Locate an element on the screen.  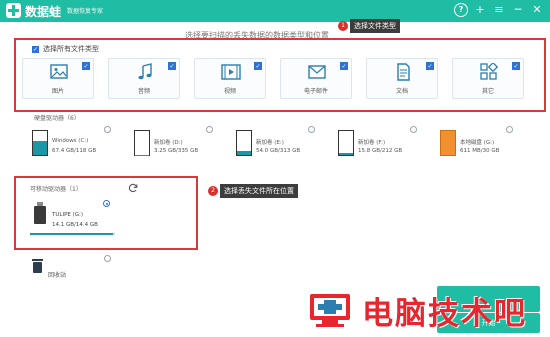
type-card-image: ✓ 图片 is located at coordinates (58, 78).